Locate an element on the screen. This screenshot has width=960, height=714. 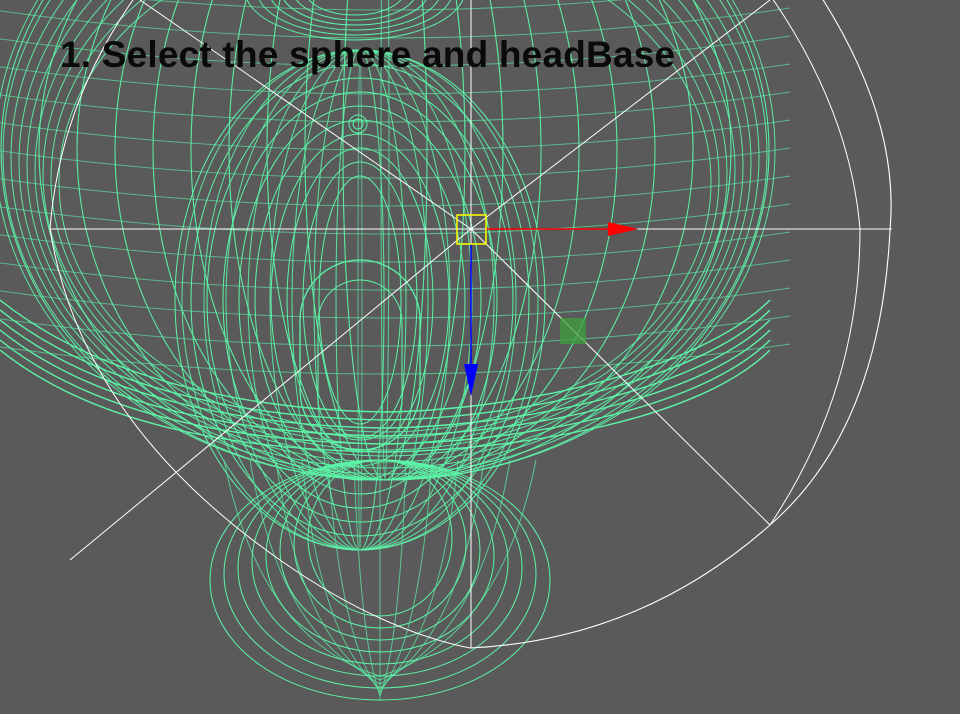
jaw-band-line is located at coordinates (385, 356).